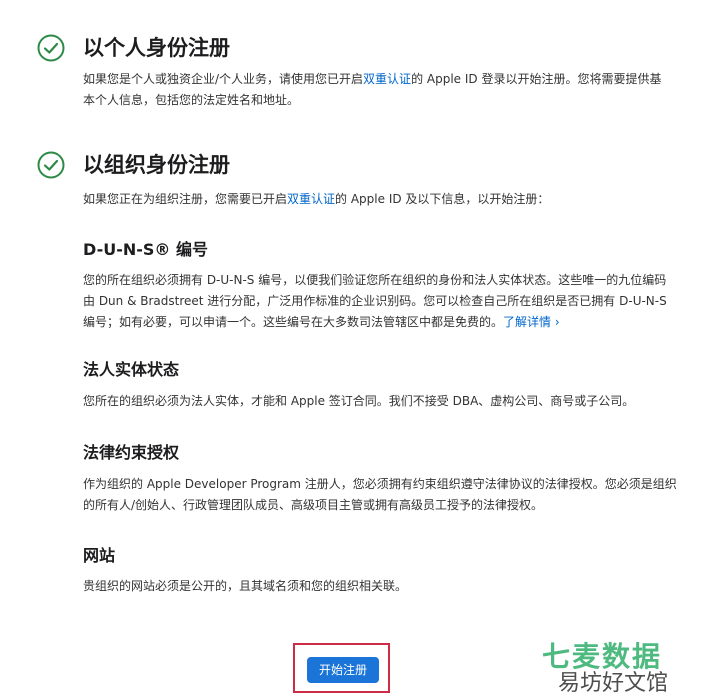 The image size is (714, 698). I want to click on duns-title: D-U-N-S® 编号, so click(145, 249).